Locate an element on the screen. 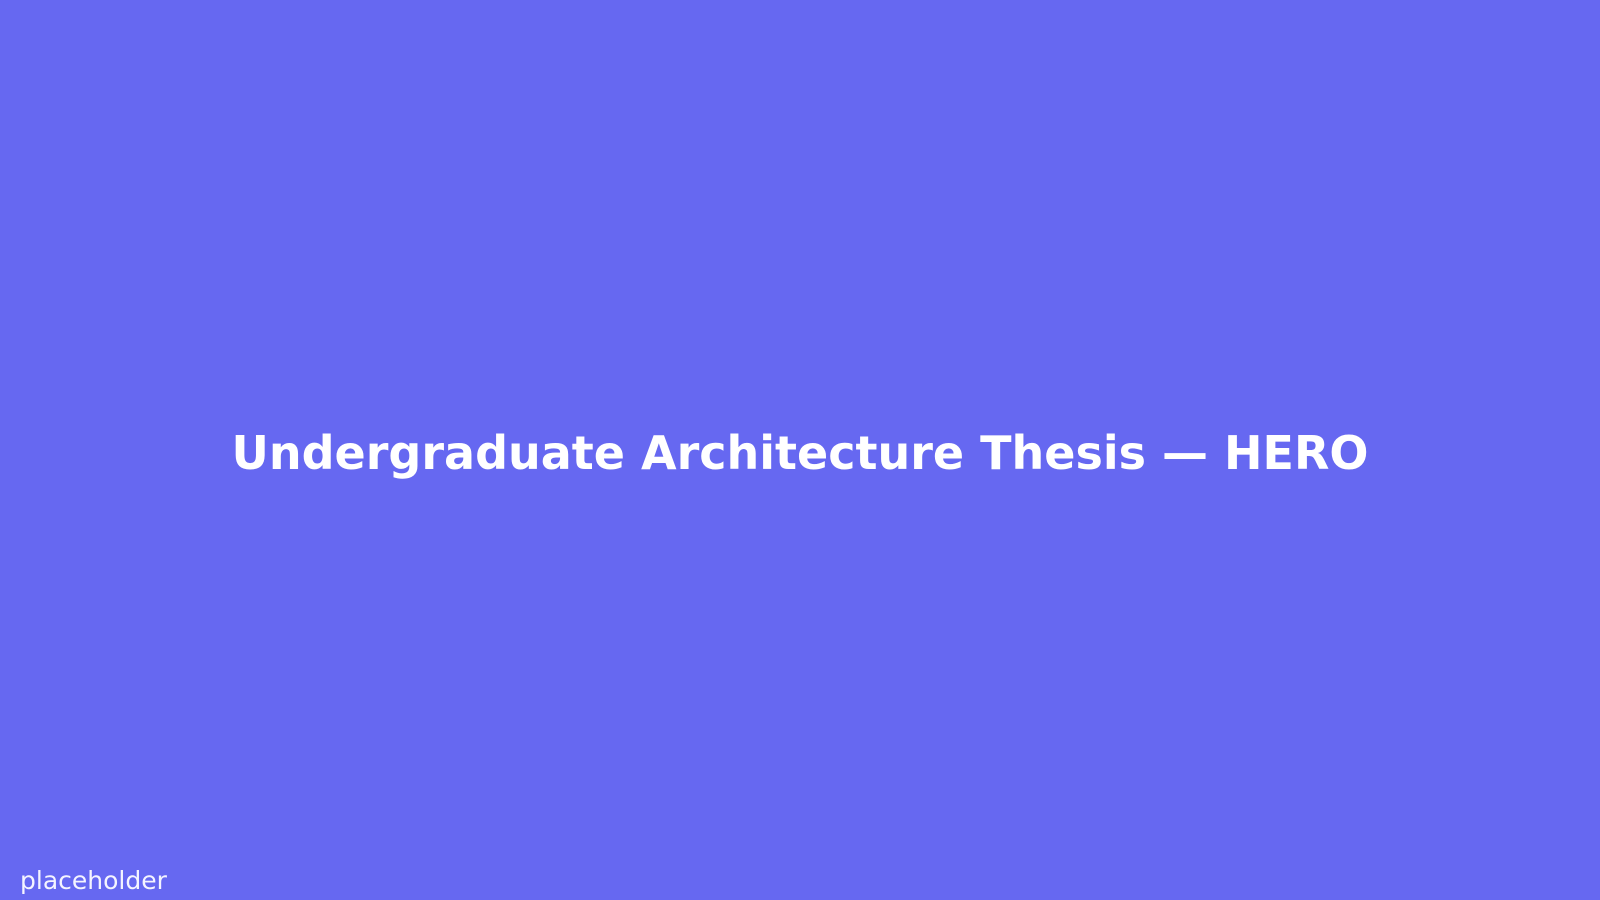  placeholder-caption: placeholder is located at coordinates (93, 880).